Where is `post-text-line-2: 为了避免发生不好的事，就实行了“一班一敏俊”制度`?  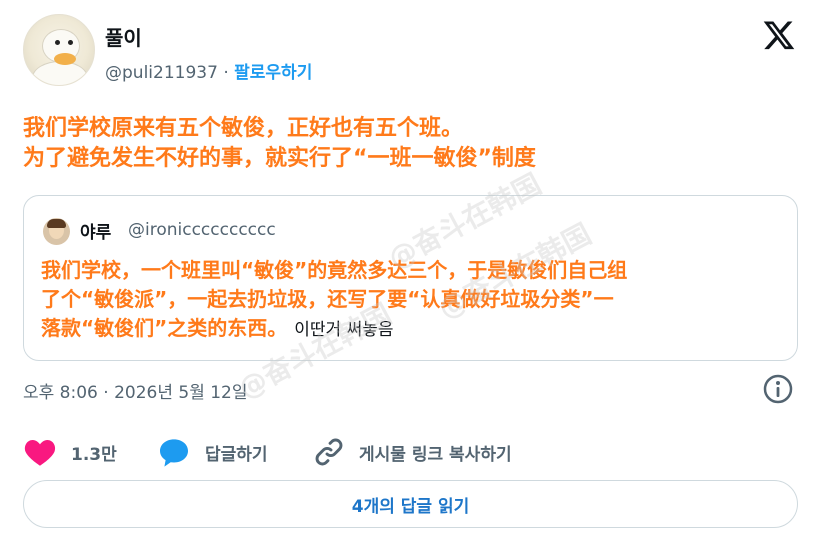 post-text-line-2: 为了避免发生不好的事，就实行了“一班一敏俊”制度 is located at coordinates (279, 158).